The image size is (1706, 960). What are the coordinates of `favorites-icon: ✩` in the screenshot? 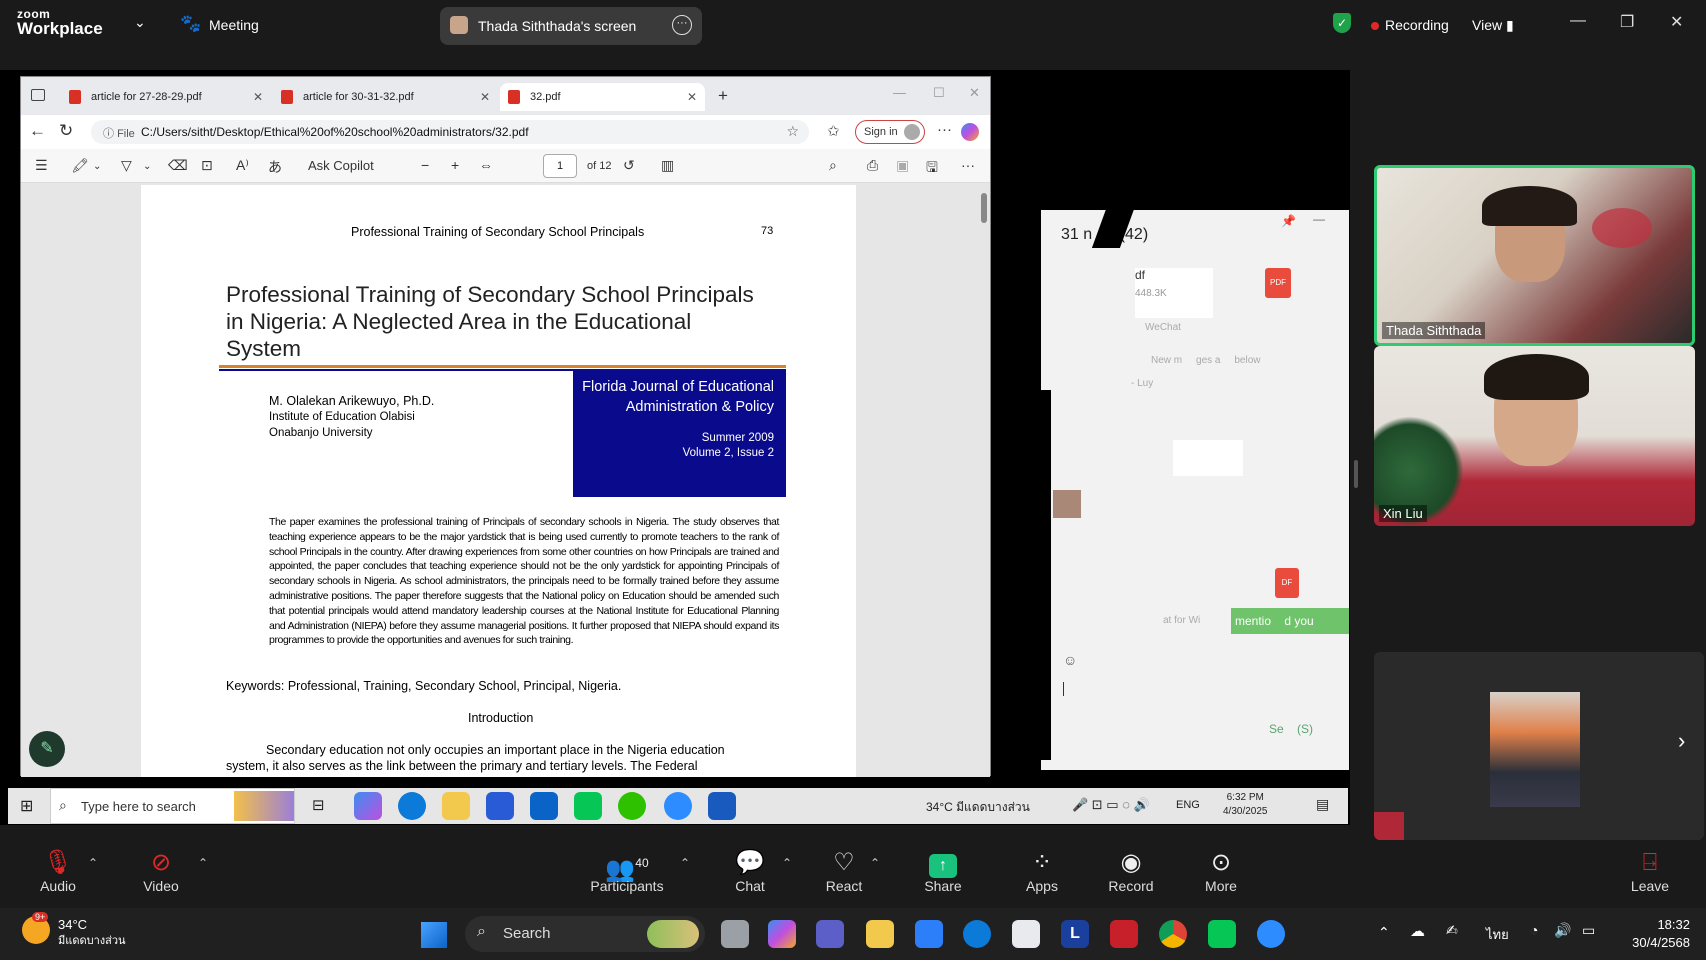 It's located at (833, 131).